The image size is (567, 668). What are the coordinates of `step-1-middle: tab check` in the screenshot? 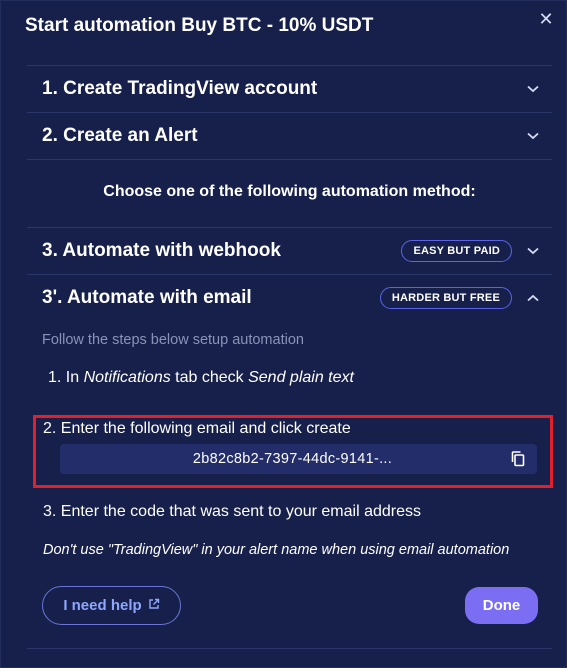 It's located at (209, 377).